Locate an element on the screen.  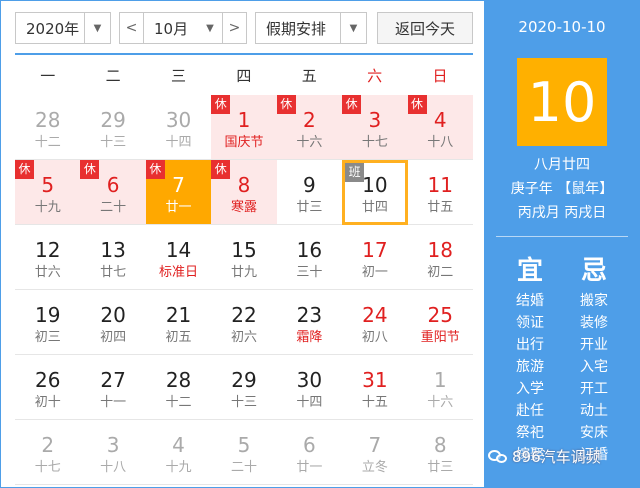
day-cell: 22 初六 is located at coordinates (244, 322).